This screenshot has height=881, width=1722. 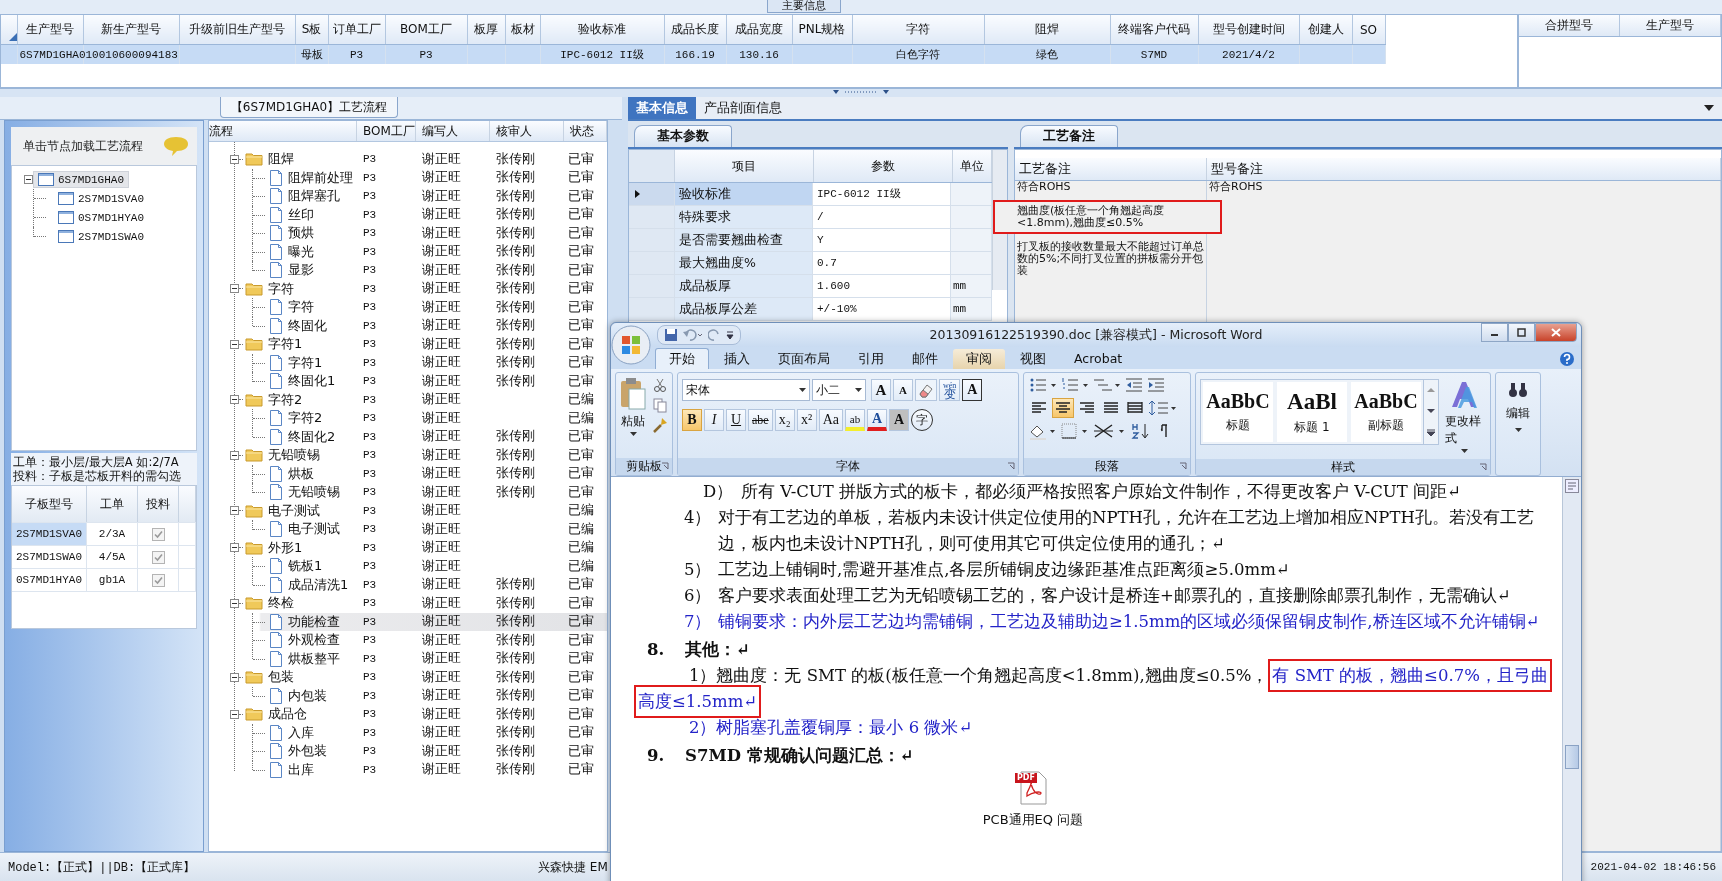 I want to click on align-center-button, so click(x=1063, y=408).